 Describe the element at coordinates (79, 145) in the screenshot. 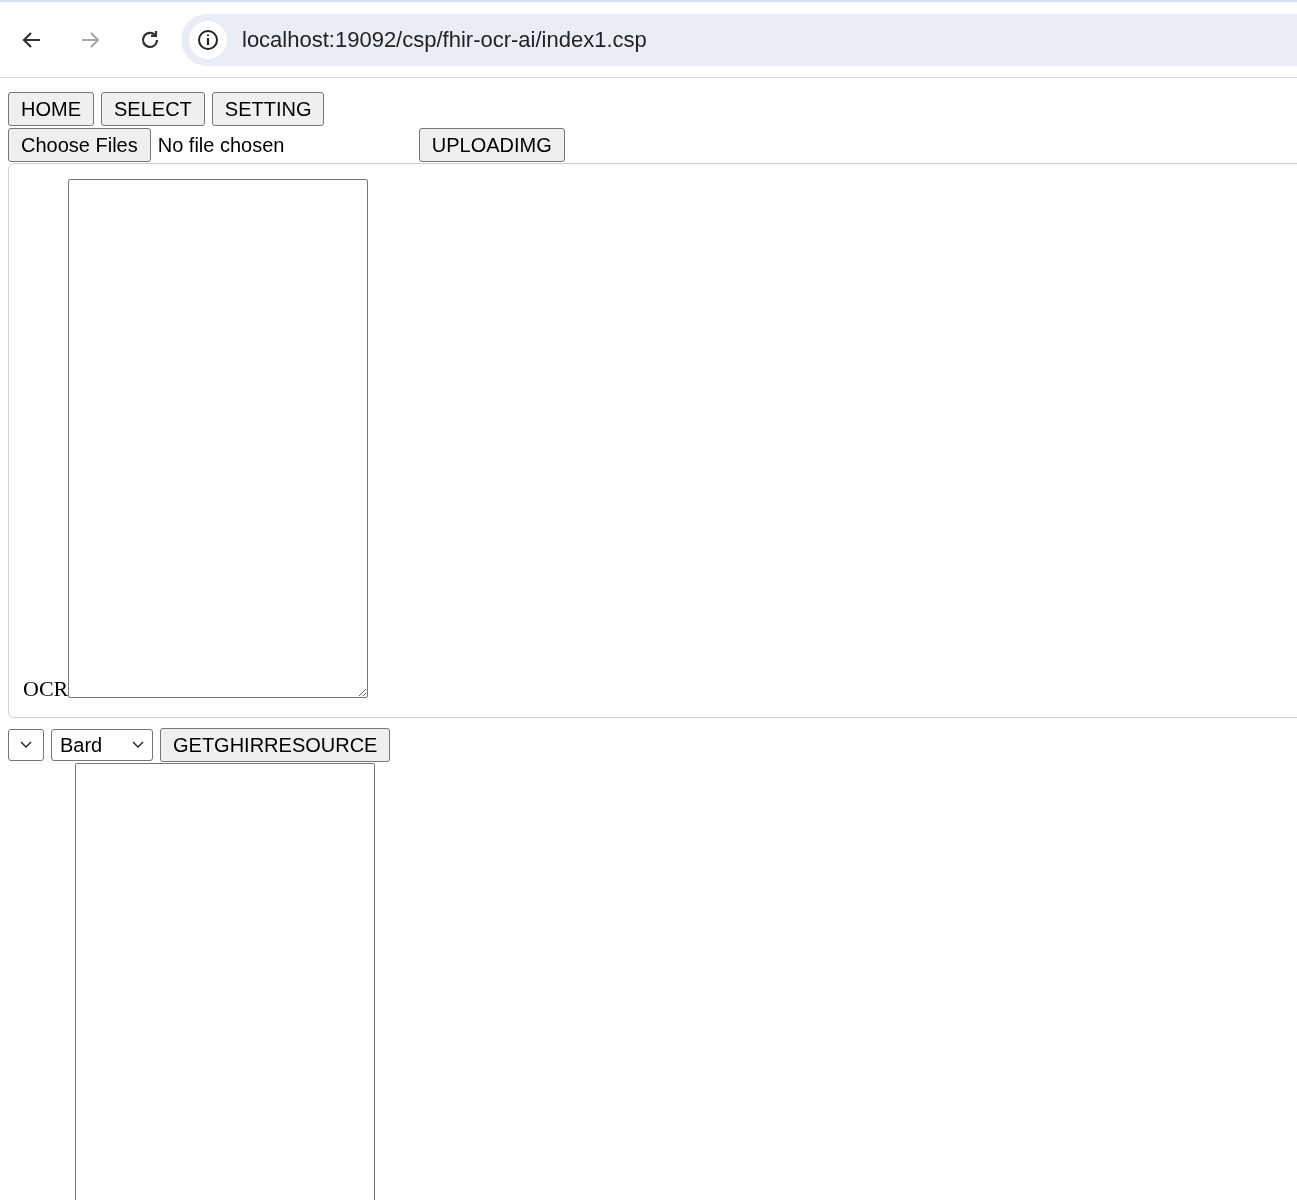

I see `choose-files-button: Choose Files` at that location.